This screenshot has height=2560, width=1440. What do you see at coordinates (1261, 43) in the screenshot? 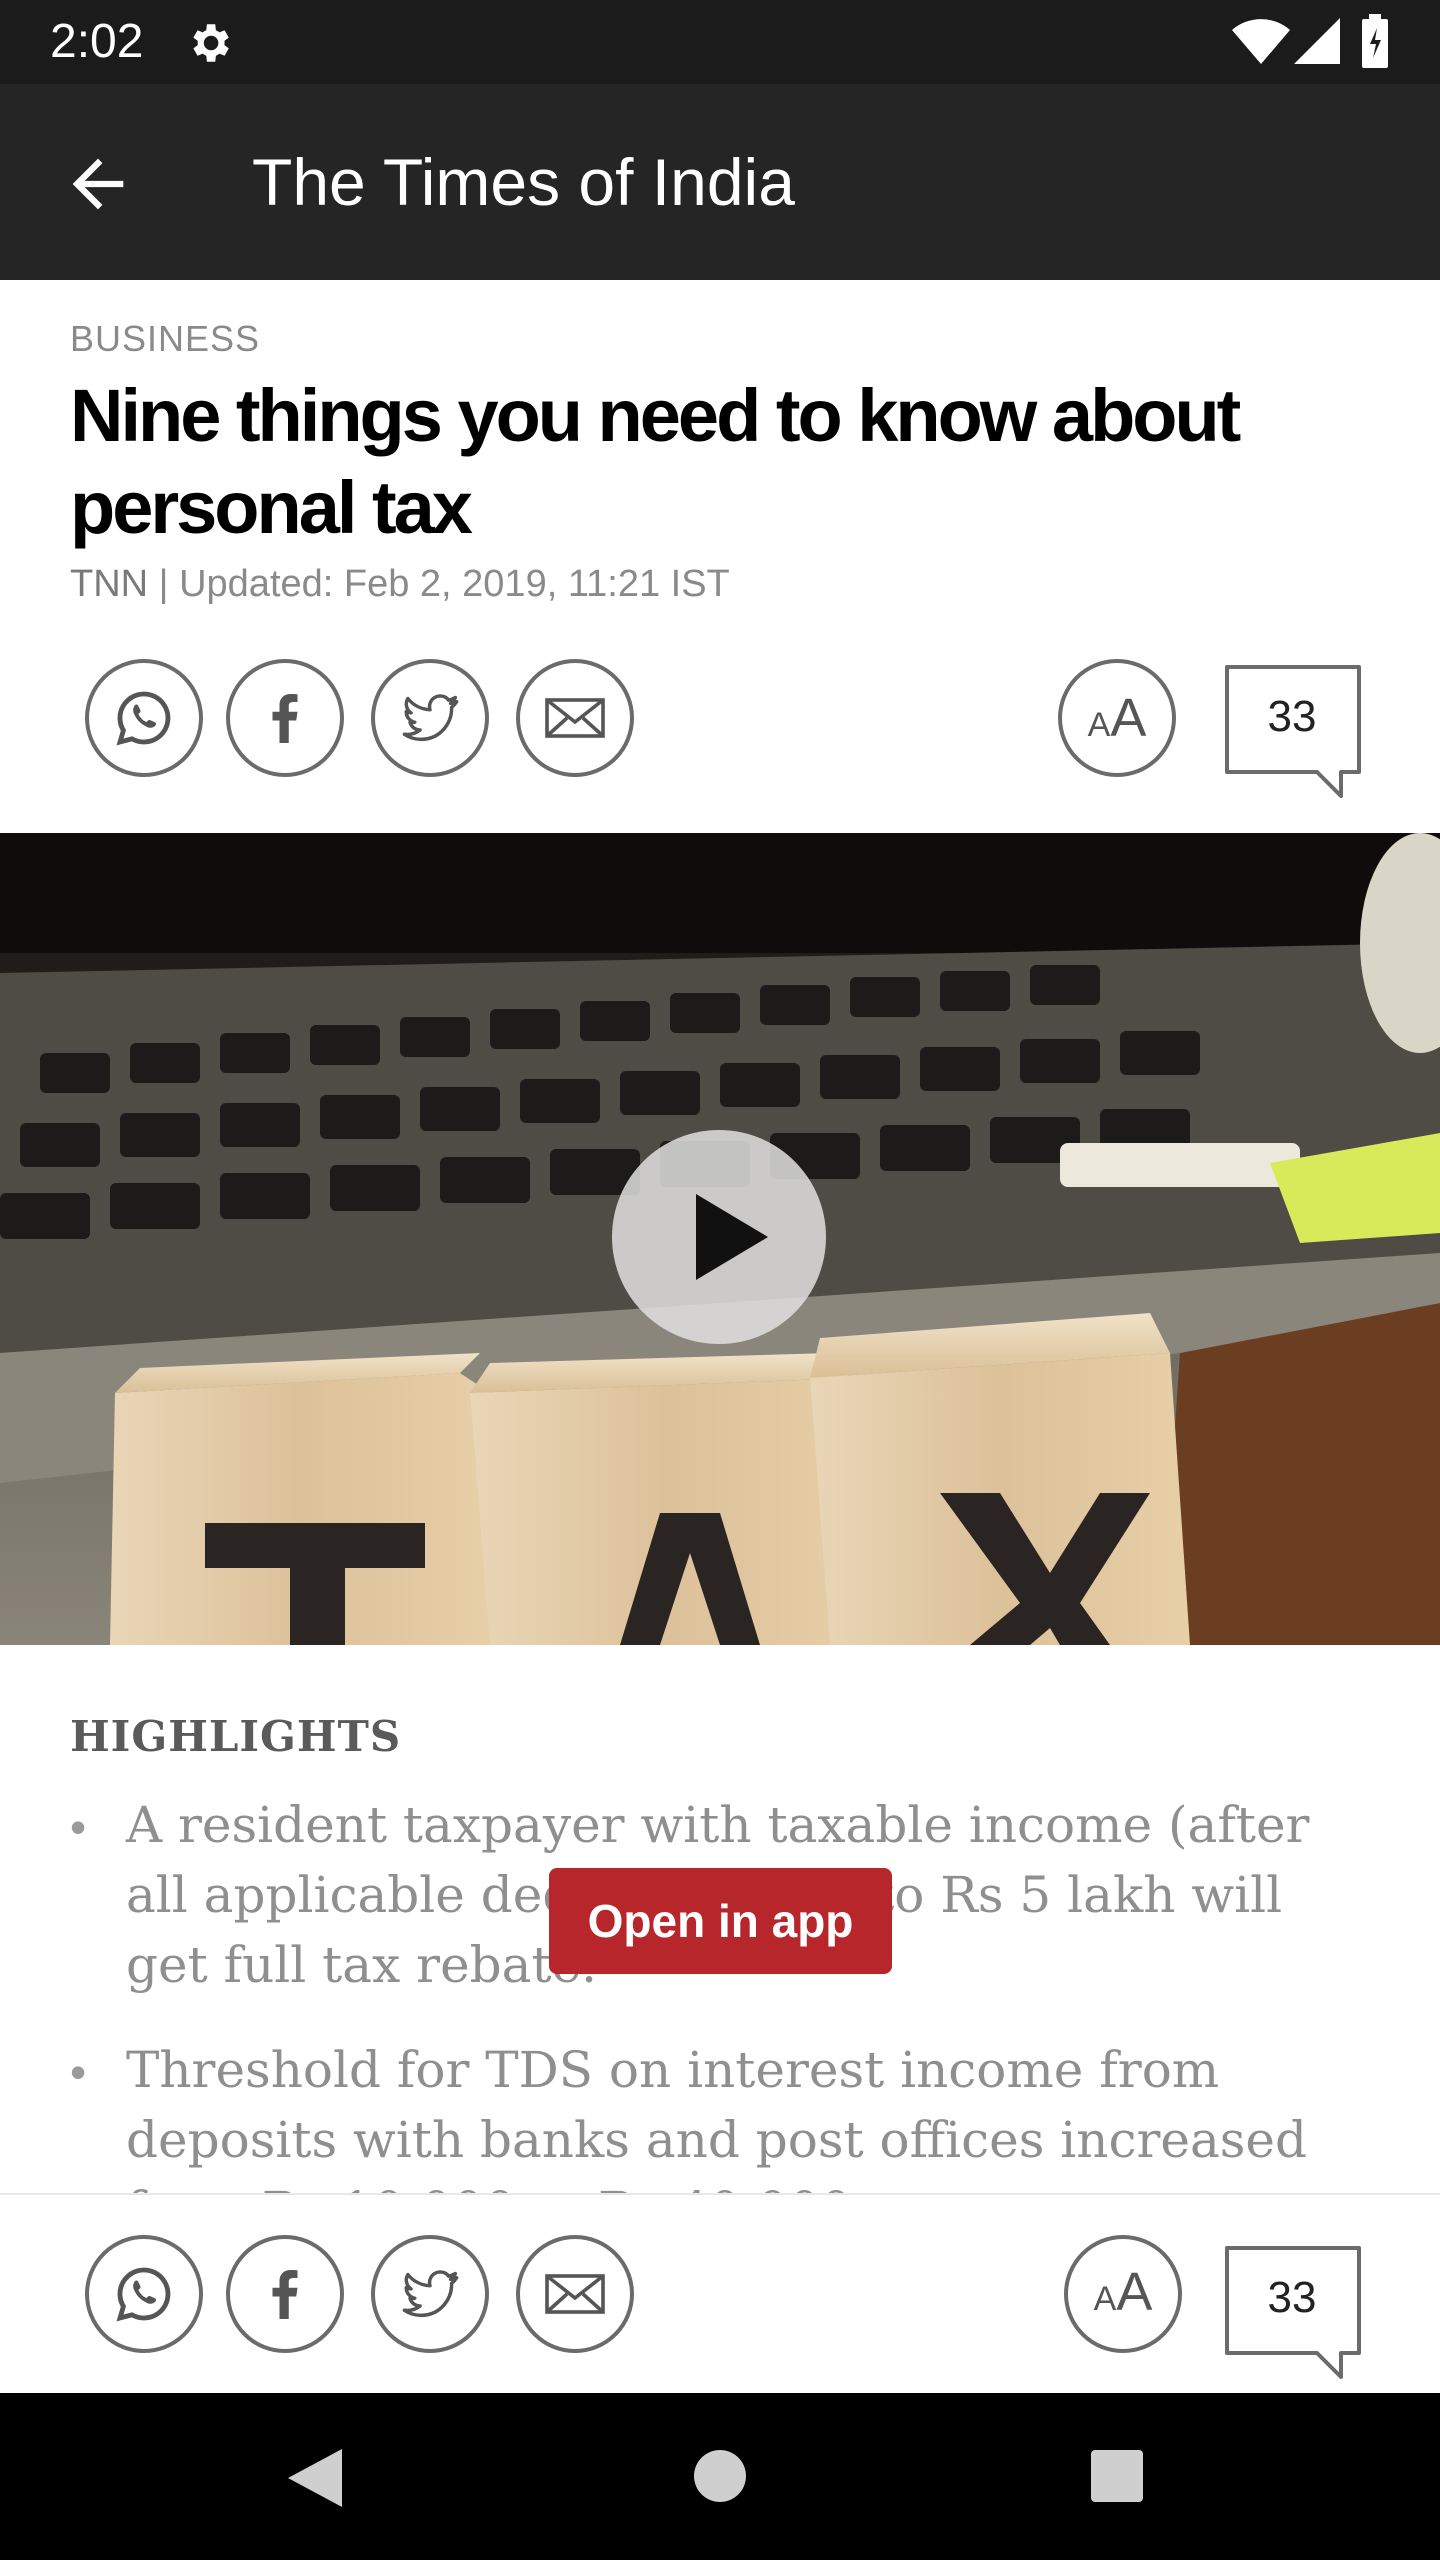
I see `wifi-icon` at bounding box center [1261, 43].